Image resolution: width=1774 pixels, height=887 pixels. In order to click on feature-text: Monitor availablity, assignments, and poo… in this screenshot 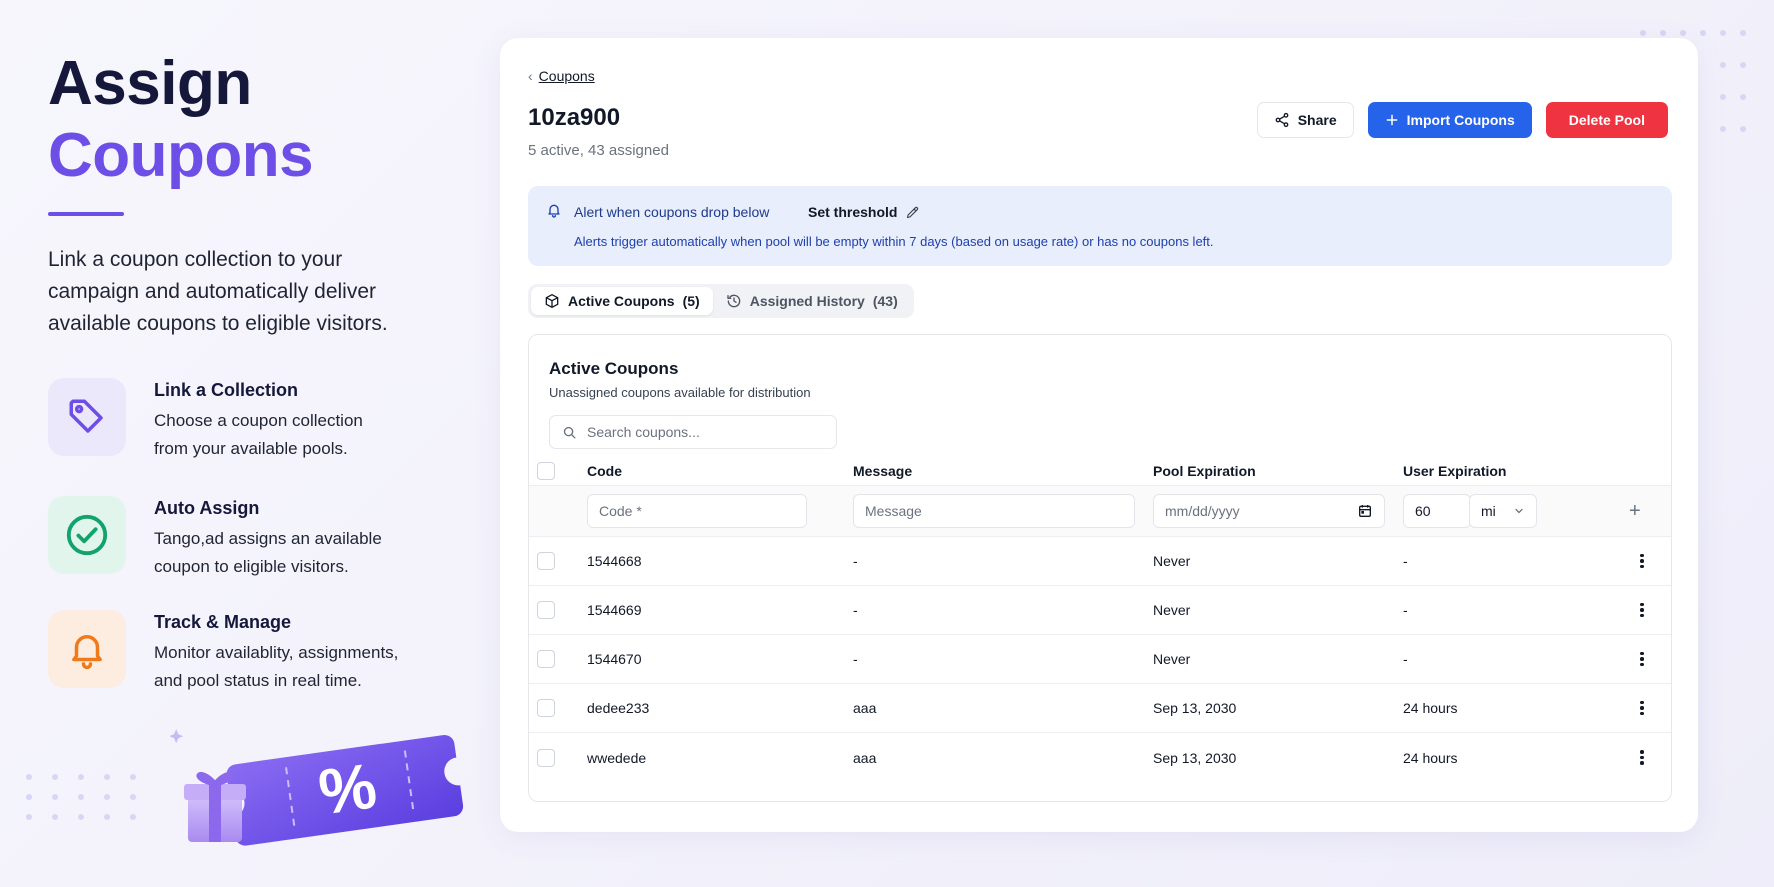, I will do `click(276, 666)`.